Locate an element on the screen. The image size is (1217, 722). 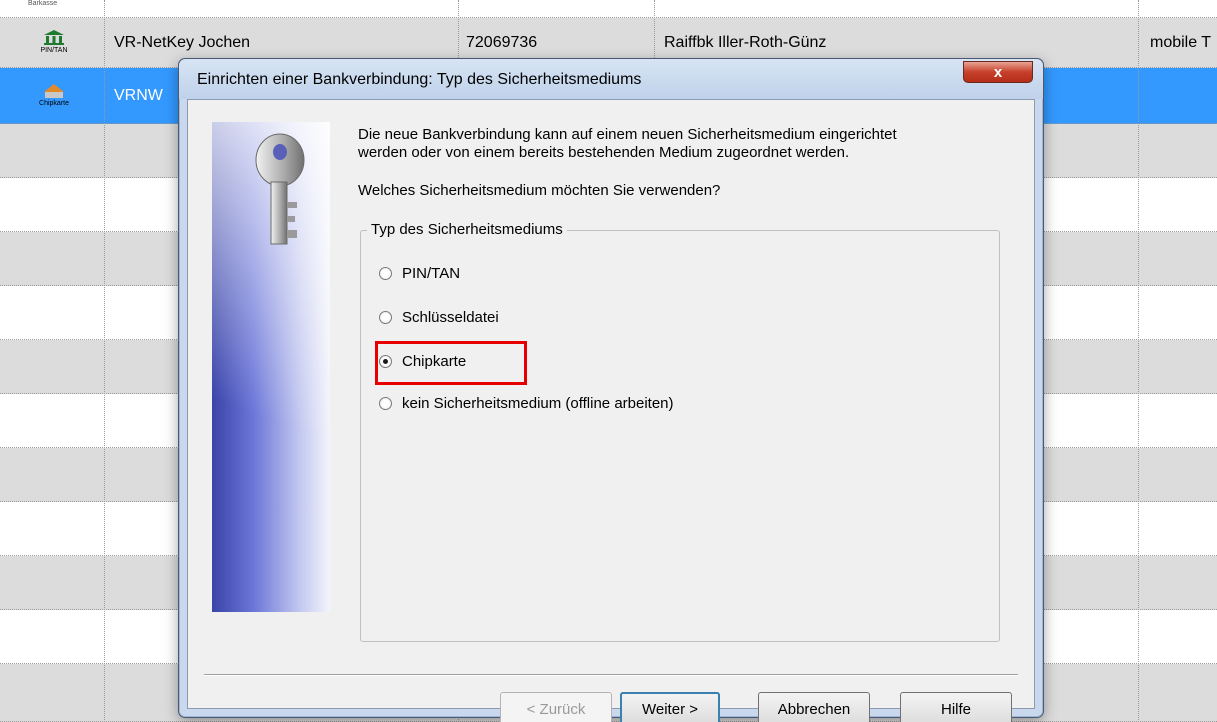
highlight-box is located at coordinates (451, 363).